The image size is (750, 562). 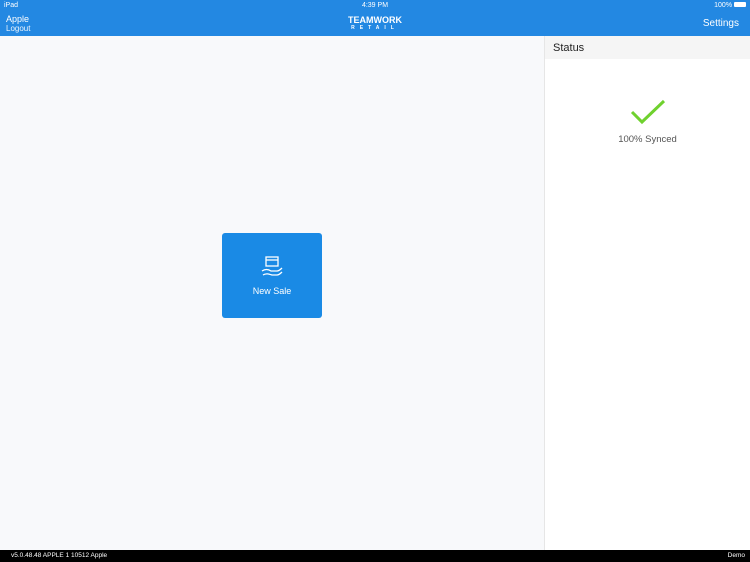 I want to click on checkmark-icon, so click(x=647, y=112).